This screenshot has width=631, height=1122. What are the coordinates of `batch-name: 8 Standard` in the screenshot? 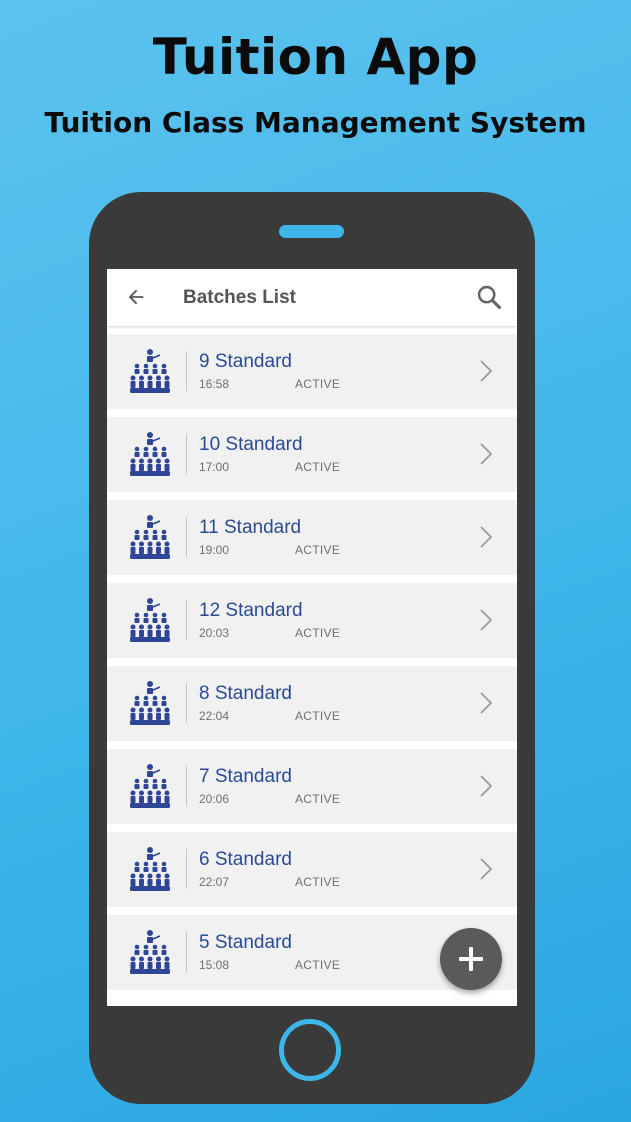 It's located at (245, 693).